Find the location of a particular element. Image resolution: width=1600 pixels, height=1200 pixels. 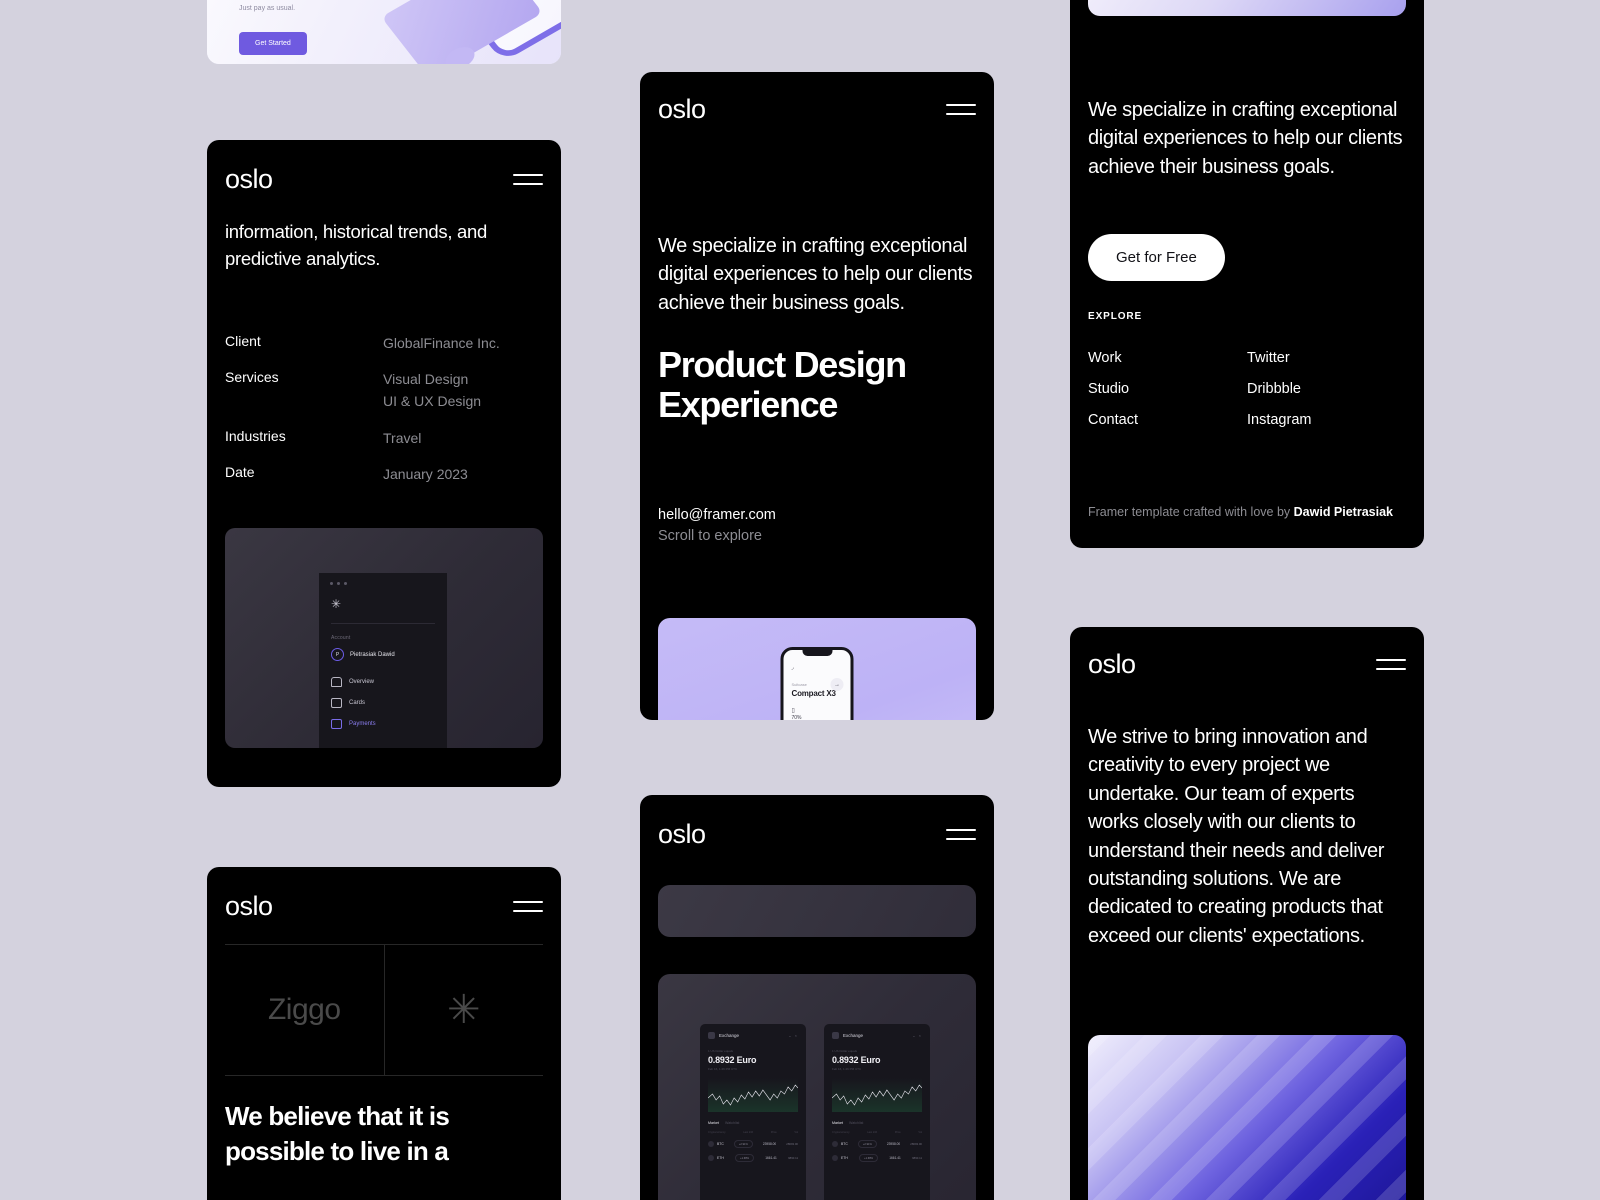

meta-key: Industries is located at coordinates (255, 435).